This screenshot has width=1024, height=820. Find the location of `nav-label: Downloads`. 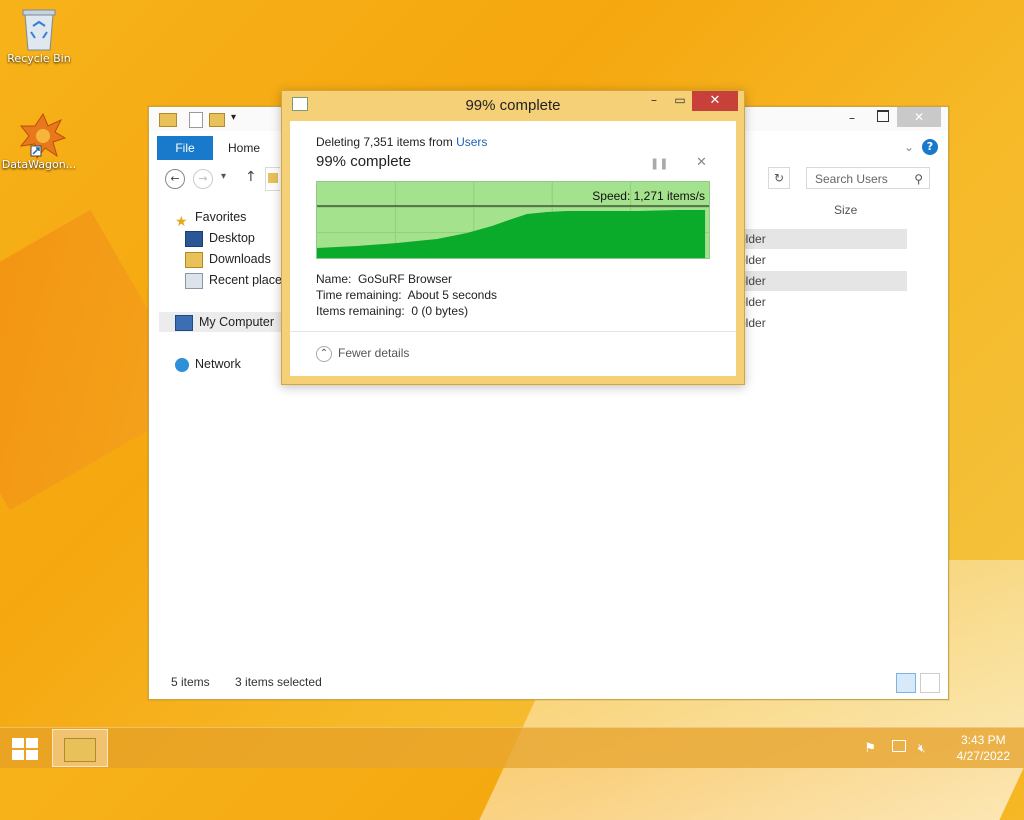

nav-label: Downloads is located at coordinates (240, 259).